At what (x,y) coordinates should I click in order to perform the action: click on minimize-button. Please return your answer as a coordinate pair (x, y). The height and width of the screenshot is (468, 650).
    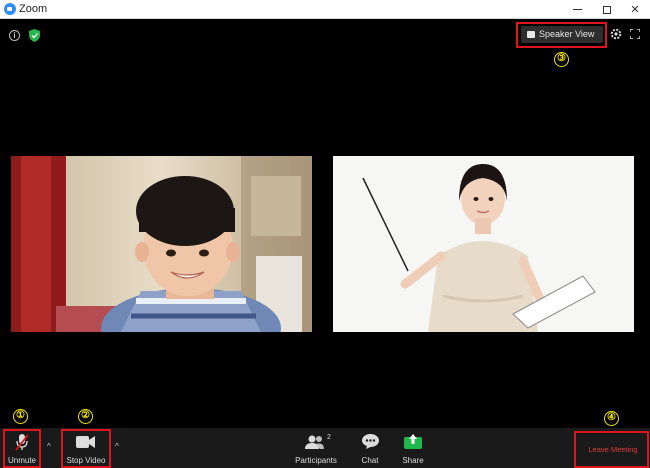
    Looking at the image, I should click on (577, 9).